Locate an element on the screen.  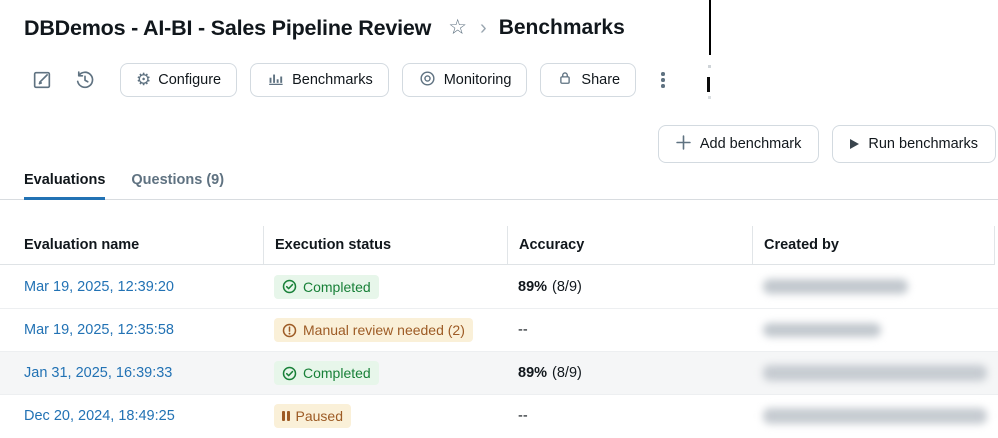
tab-questions: Questions (9) is located at coordinates (177, 186).